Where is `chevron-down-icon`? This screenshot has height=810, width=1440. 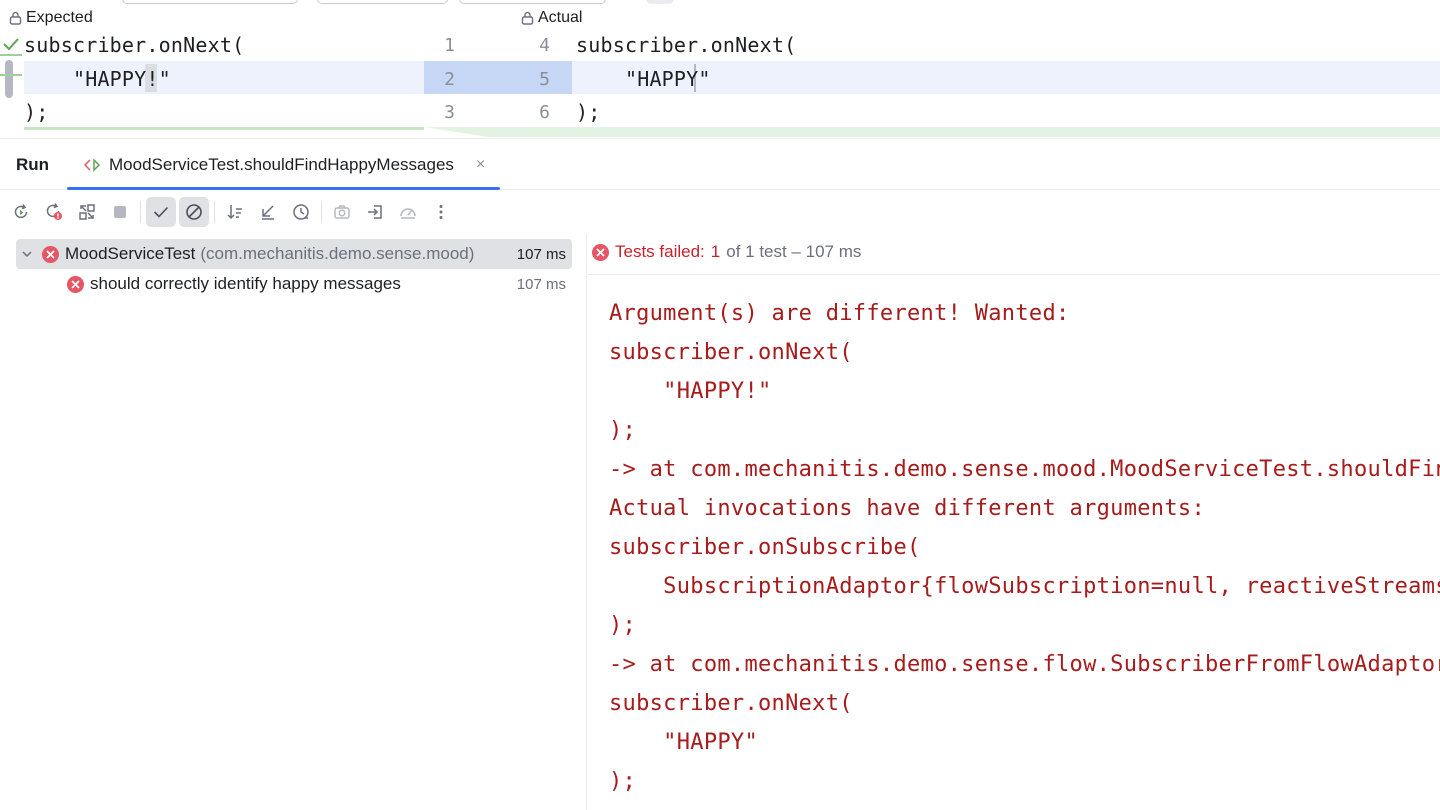
chevron-down-icon is located at coordinates (27, 254).